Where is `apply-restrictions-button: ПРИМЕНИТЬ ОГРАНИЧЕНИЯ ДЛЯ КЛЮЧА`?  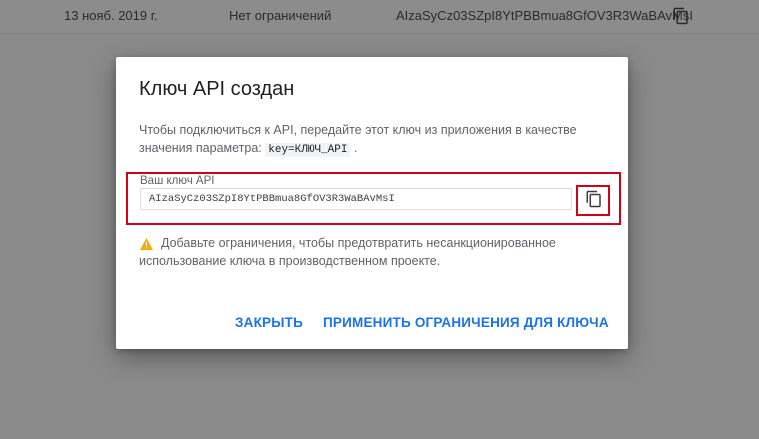
apply-restrictions-button: ПРИМЕНИТЬ ОГРАНИЧЕНИЯ ДЛЯ КЛЮЧА is located at coordinates (466, 322).